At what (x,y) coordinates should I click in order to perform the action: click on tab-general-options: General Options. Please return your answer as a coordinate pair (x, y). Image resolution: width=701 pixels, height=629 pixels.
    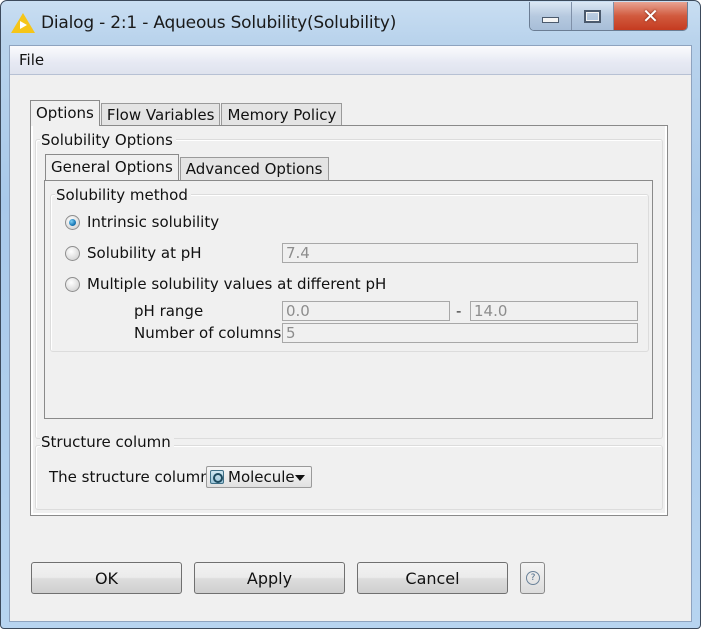
    Looking at the image, I should click on (112, 167).